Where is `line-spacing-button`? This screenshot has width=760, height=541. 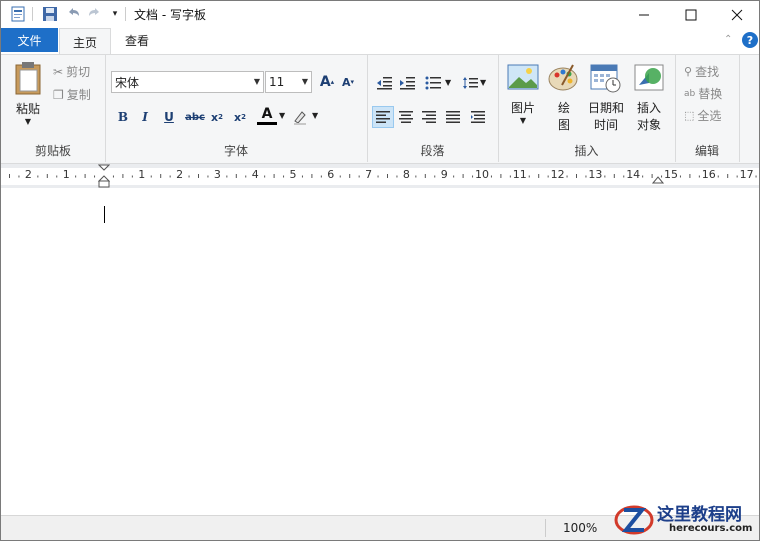
line-spacing-button is located at coordinates (470, 83).